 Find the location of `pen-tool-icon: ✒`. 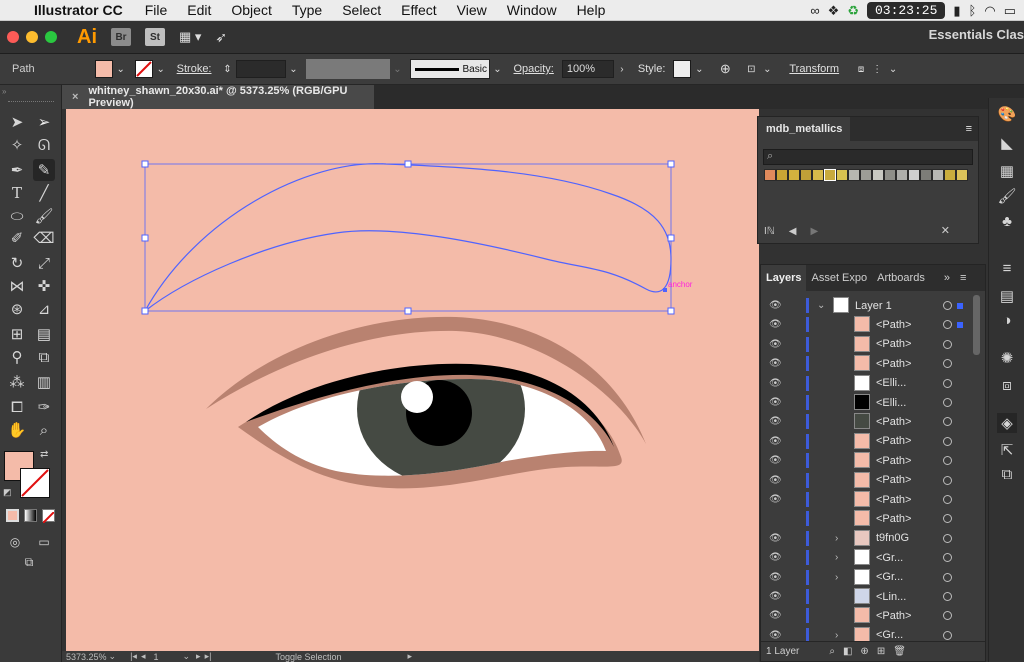

pen-tool-icon: ✒ is located at coordinates (17, 170).